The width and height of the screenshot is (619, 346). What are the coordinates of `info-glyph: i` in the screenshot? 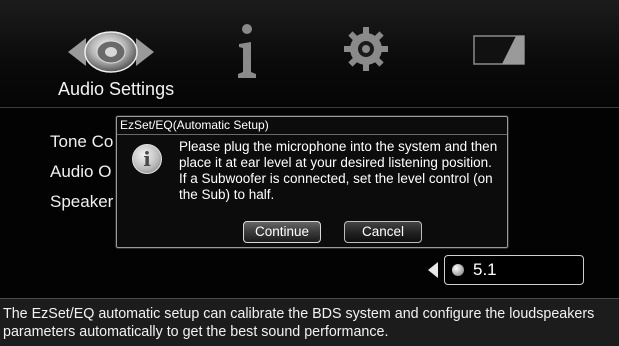 It's located at (147, 159).